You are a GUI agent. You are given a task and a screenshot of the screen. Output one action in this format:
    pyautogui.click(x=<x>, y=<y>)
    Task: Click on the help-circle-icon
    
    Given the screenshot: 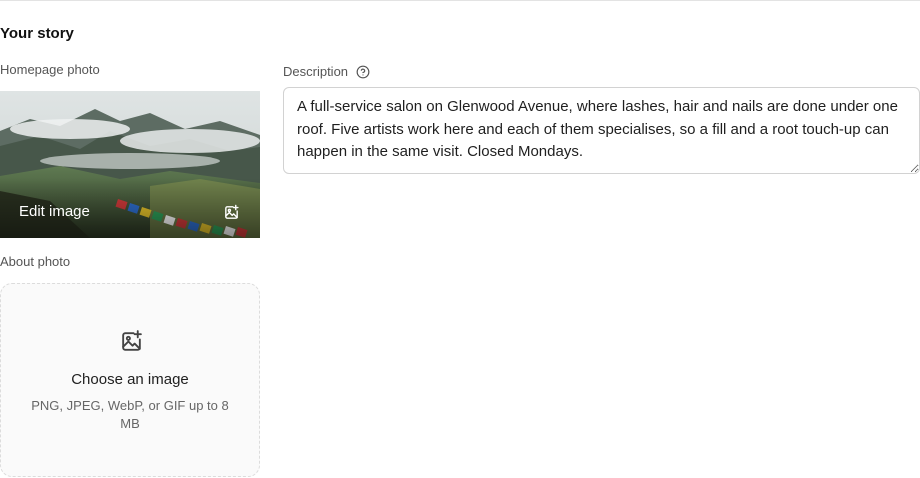 What is the action you would take?
    pyautogui.click(x=363, y=72)
    